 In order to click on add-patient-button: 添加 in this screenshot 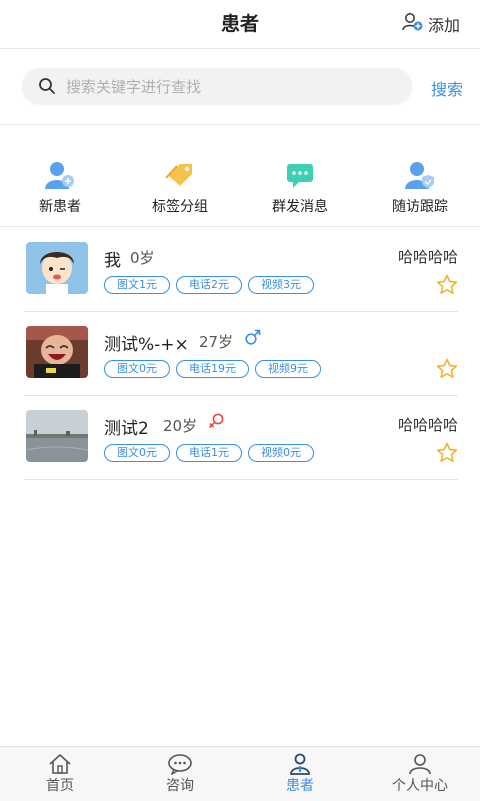, I will do `click(431, 24)`.